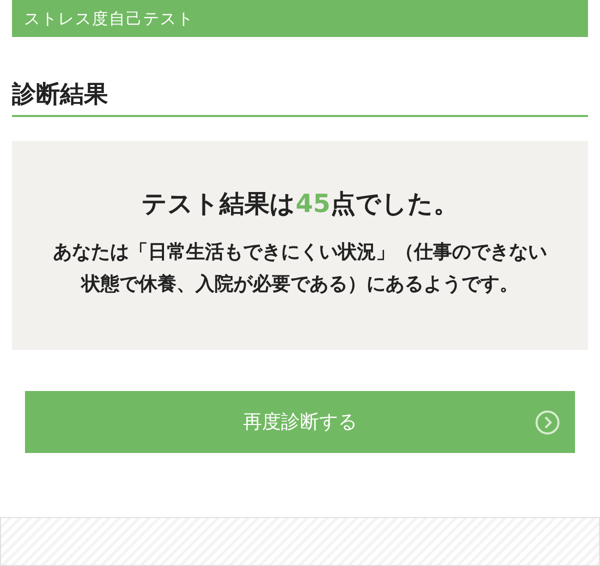 This screenshot has height=566, width=600. I want to click on retry-button: 再度診断する, so click(300, 422).